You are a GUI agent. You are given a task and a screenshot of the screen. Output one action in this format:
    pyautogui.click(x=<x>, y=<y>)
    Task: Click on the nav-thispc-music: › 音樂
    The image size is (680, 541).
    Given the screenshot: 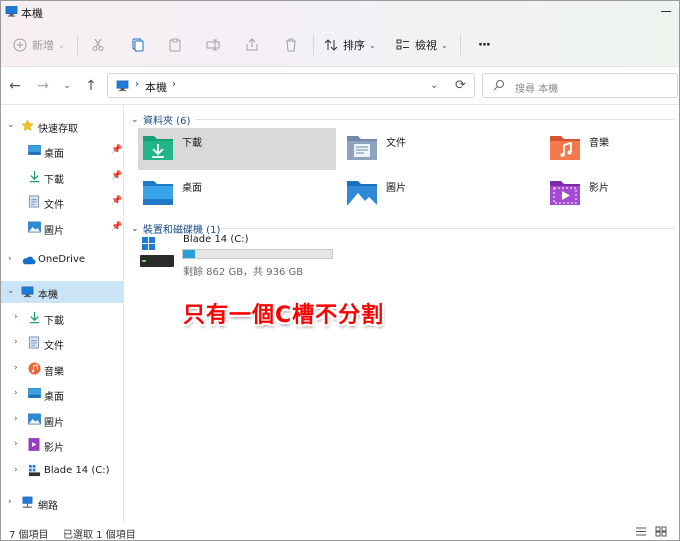 What is the action you would take?
    pyautogui.click(x=62, y=369)
    